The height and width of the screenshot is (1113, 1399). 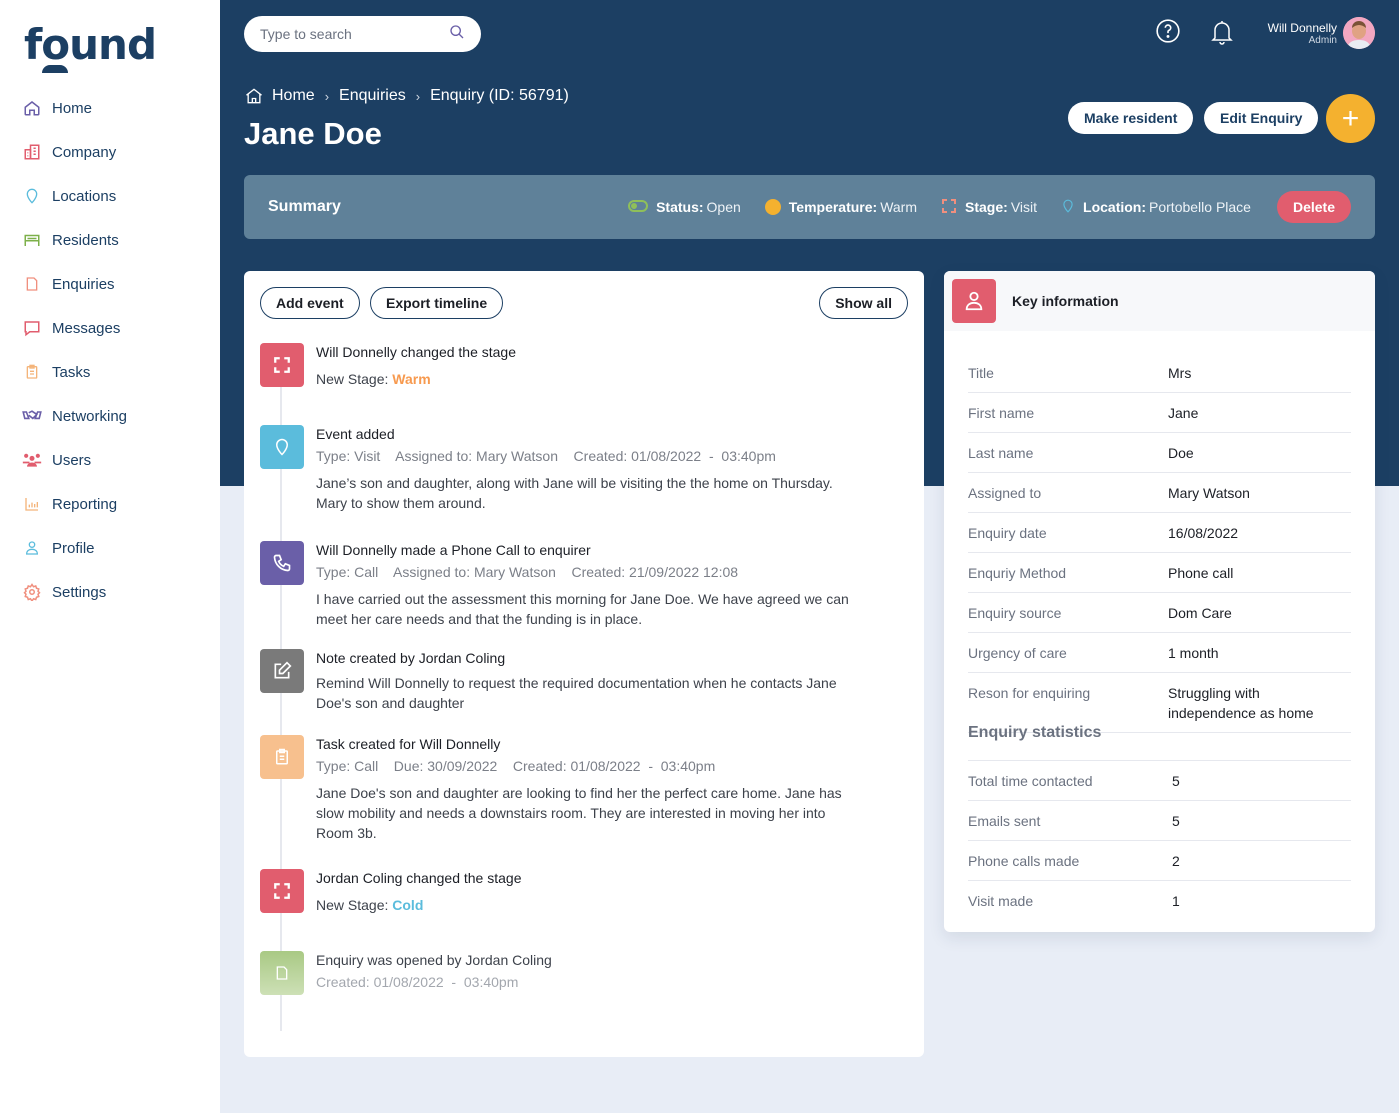 I want to click on avatar, so click(x=1359, y=33).